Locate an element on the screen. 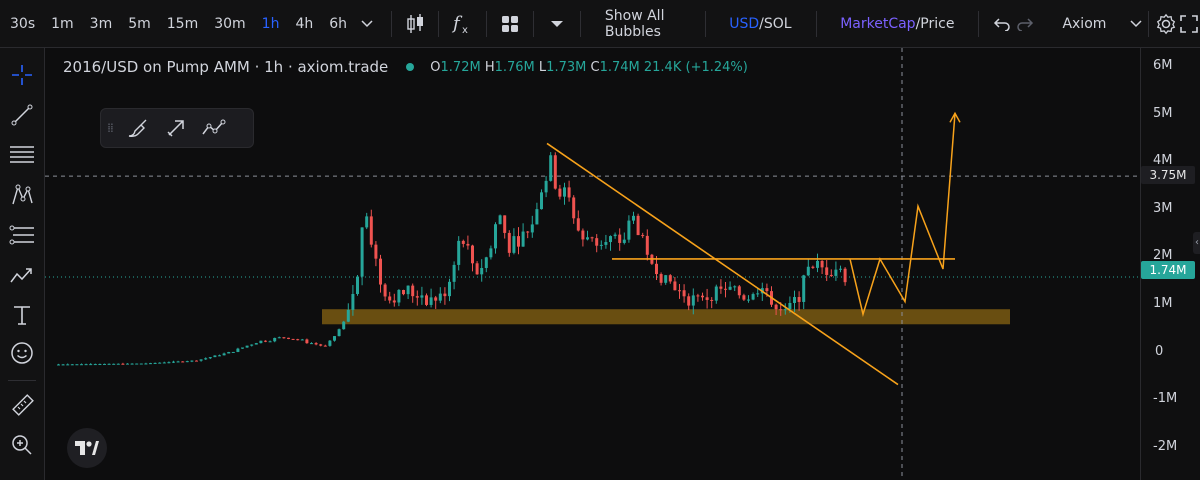 The height and width of the screenshot is (480, 1200). emoji-icon is located at coordinates (22, 353).